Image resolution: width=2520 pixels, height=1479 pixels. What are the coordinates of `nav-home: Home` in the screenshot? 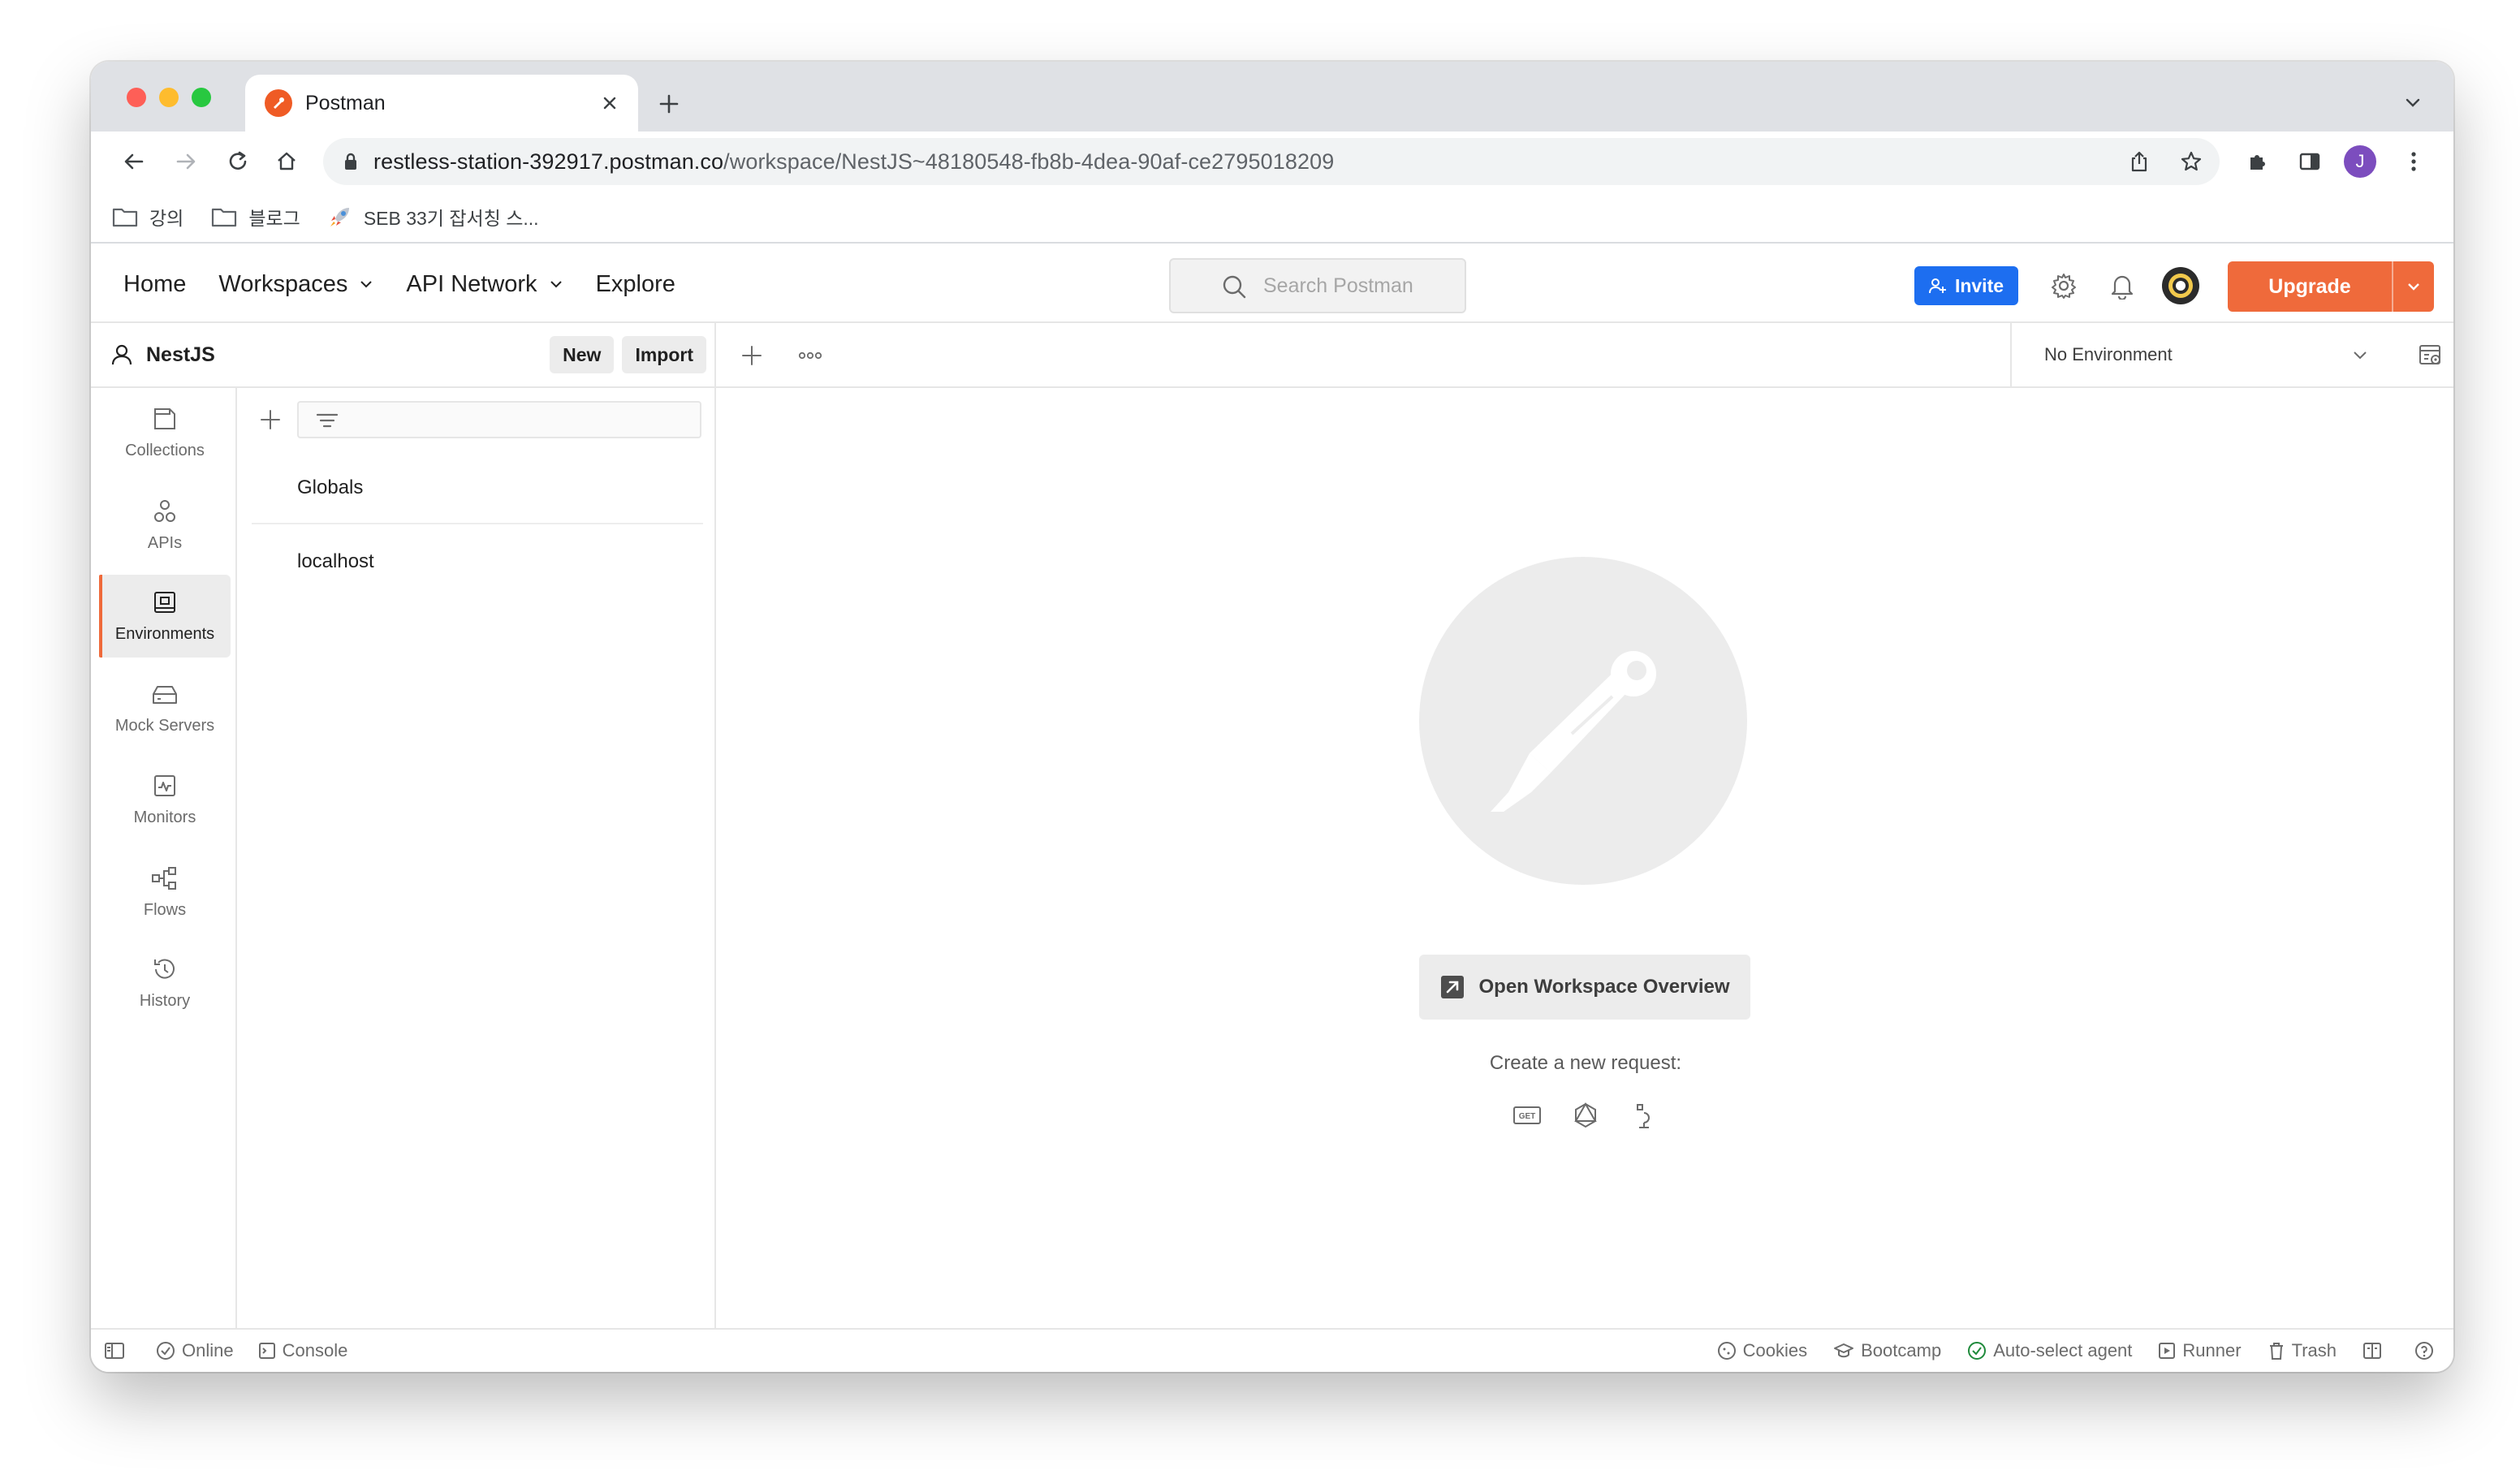 It's located at (154, 284).